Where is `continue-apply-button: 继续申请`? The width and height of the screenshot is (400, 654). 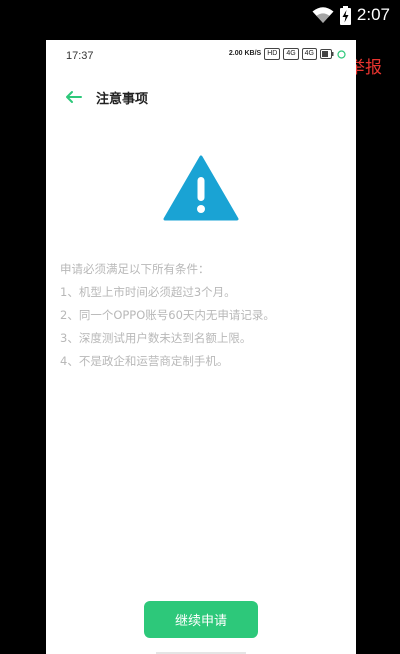 continue-apply-button: 继续申请 is located at coordinates (201, 619).